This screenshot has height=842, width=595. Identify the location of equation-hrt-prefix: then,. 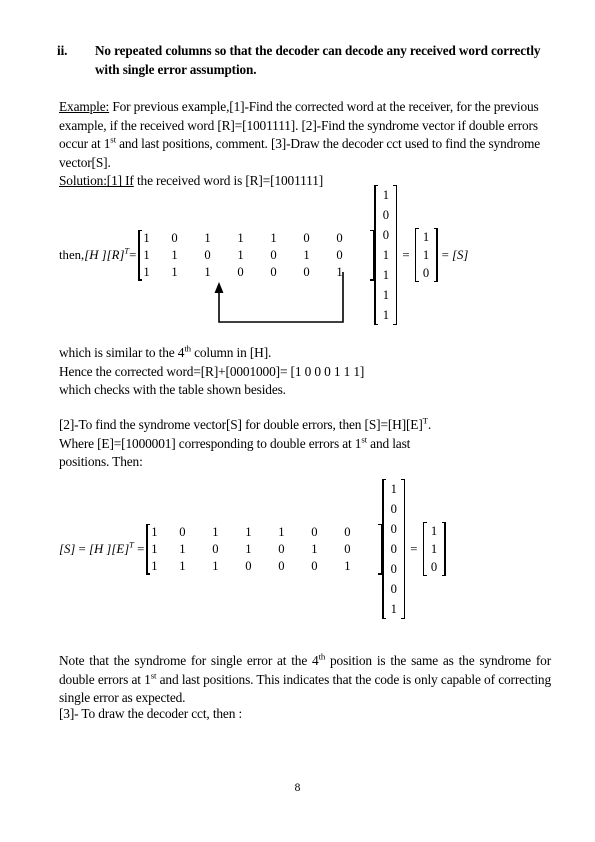
(72, 254).